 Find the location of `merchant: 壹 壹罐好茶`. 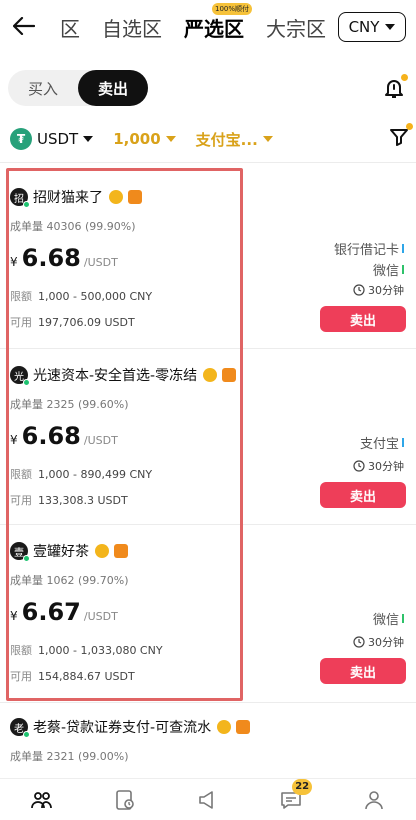

merchant: 壹 壹罐好茶 is located at coordinates (69, 551).